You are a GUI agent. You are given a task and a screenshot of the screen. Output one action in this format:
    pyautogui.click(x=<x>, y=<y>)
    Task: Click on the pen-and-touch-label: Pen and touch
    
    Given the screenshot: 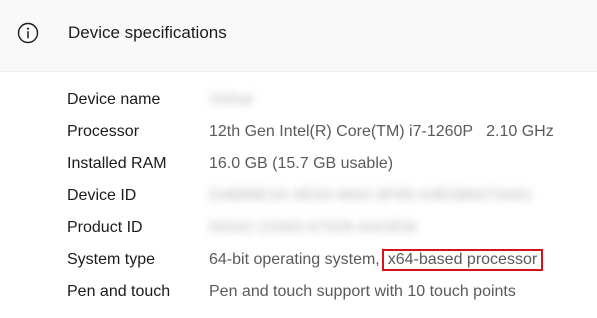 What is the action you would take?
    pyautogui.click(x=119, y=291)
    